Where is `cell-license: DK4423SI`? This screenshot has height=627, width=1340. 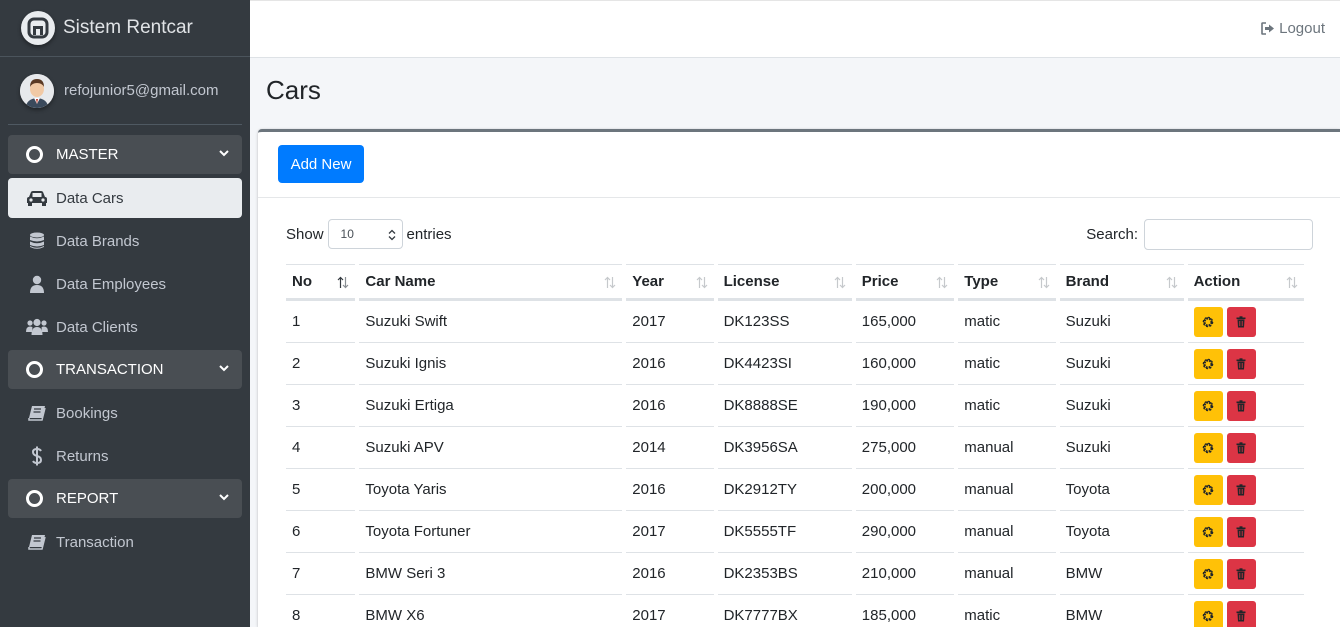
cell-license: DK4423SI is located at coordinates (784, 363).